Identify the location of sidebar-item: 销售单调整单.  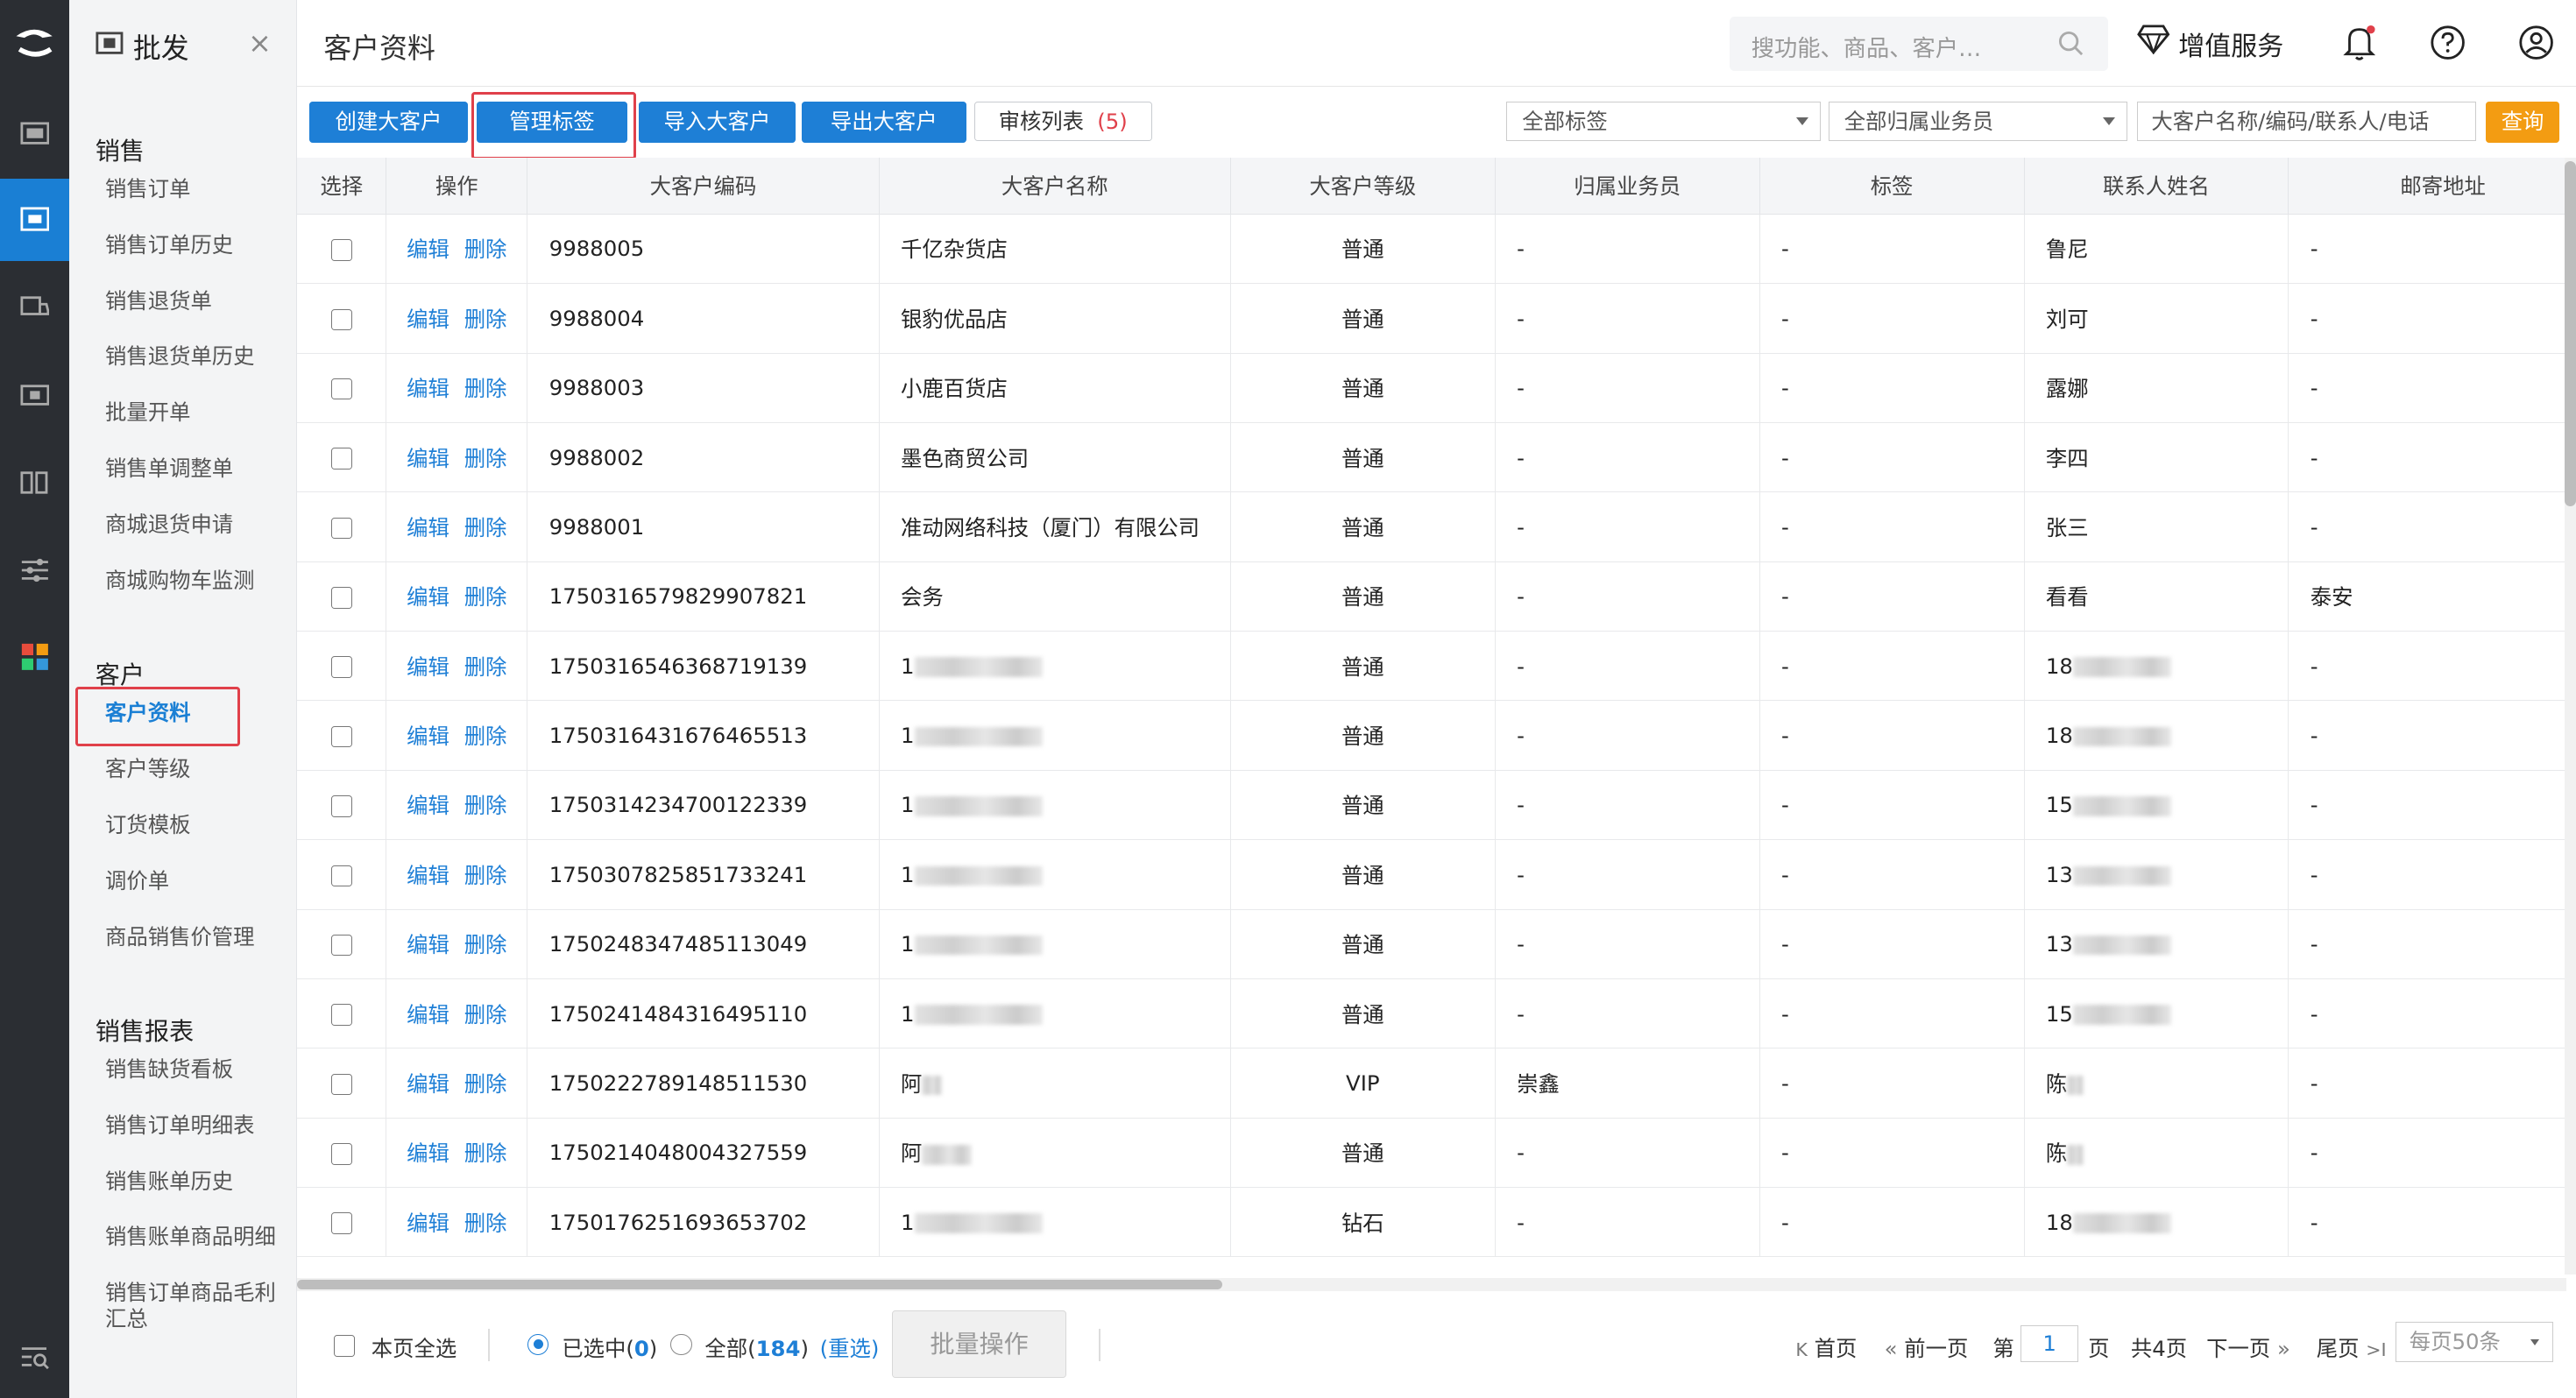
(169, 468).